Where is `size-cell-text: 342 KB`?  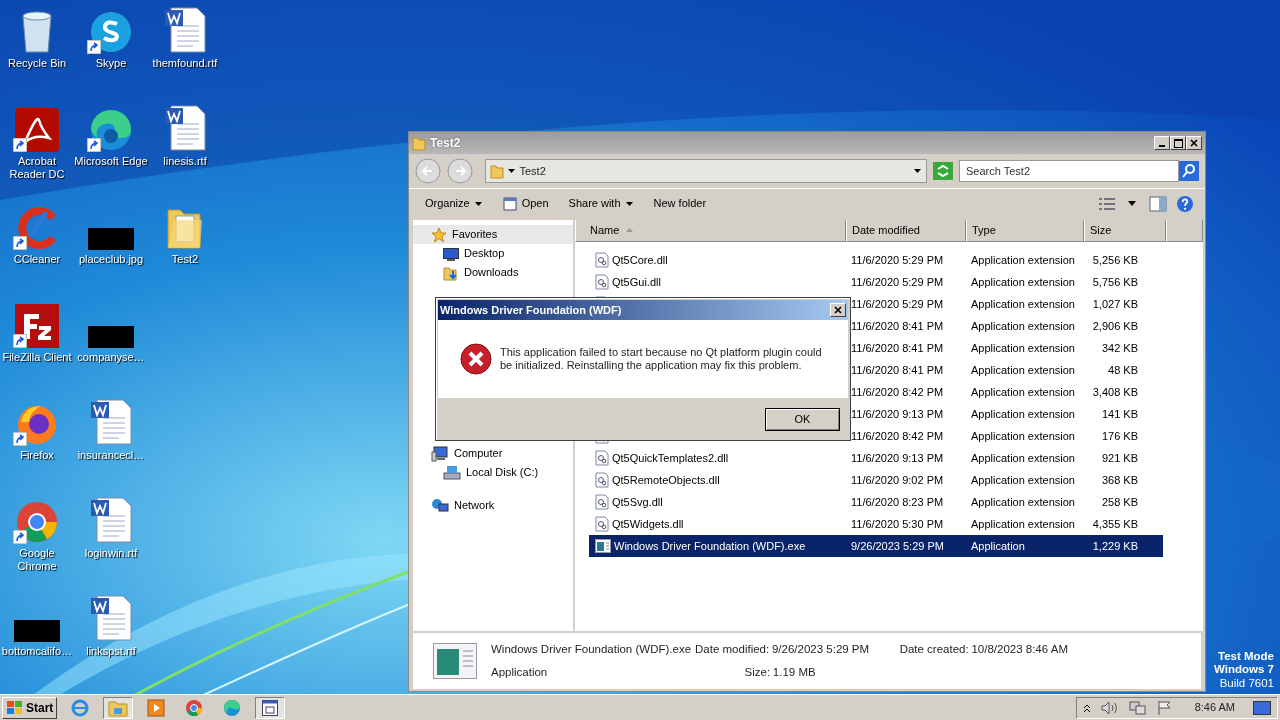 size-cell-text: 342 KB is located at coordinates (1119, 348).